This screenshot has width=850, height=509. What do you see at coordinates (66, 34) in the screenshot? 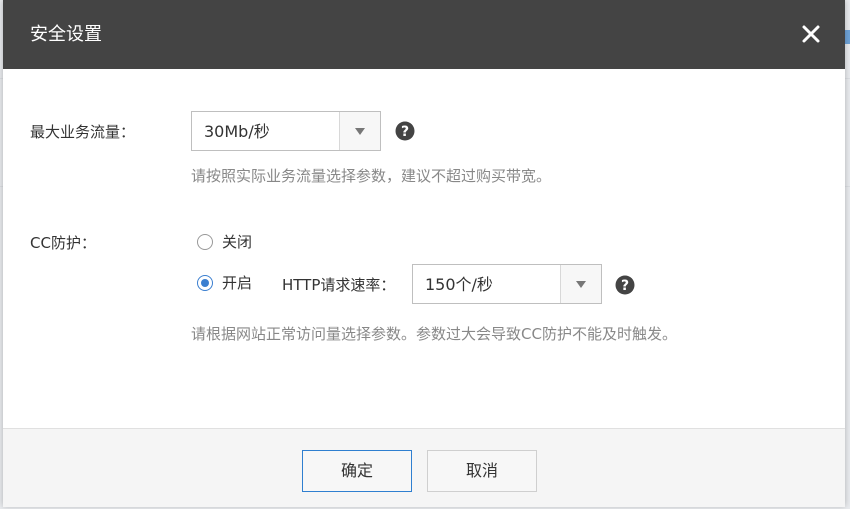
I see `dialog-title: 安全设置` at bounding box center [66, 34].